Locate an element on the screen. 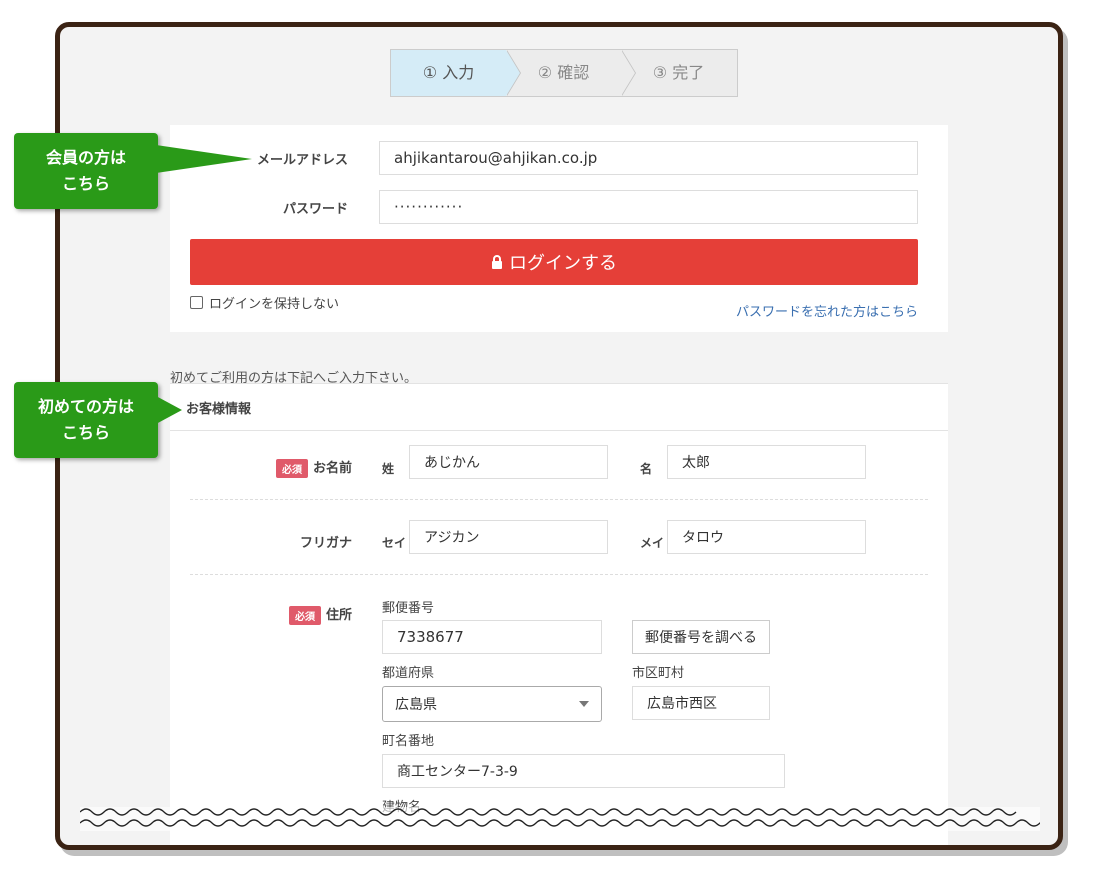  member-callout: 会員の方は こちら is located at coordinates (133, 171).